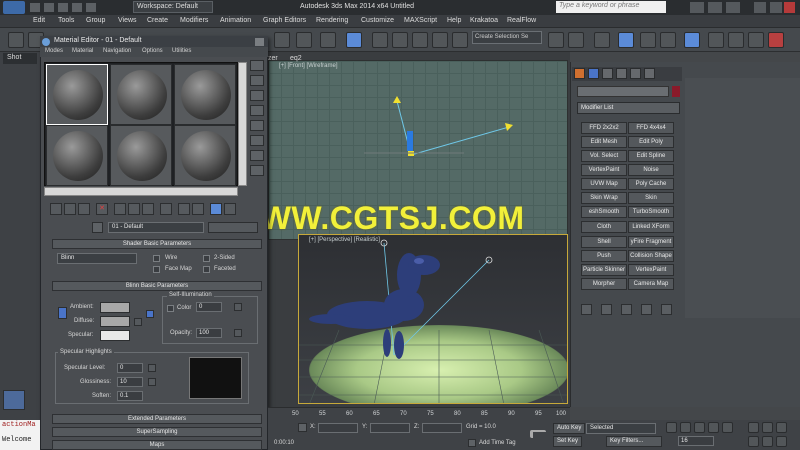 The width and height of the screenshot is (800, 450). I want to click on qa-icons, so click(77, 7).